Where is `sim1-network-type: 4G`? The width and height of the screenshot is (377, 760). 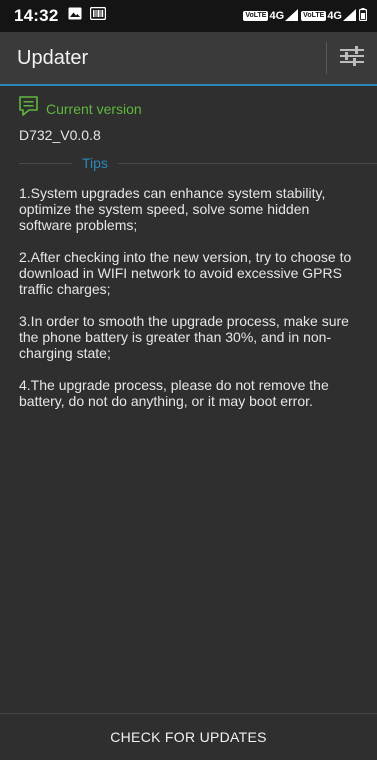
sim1-network-type: 4G is located at coordinates (277, 16).